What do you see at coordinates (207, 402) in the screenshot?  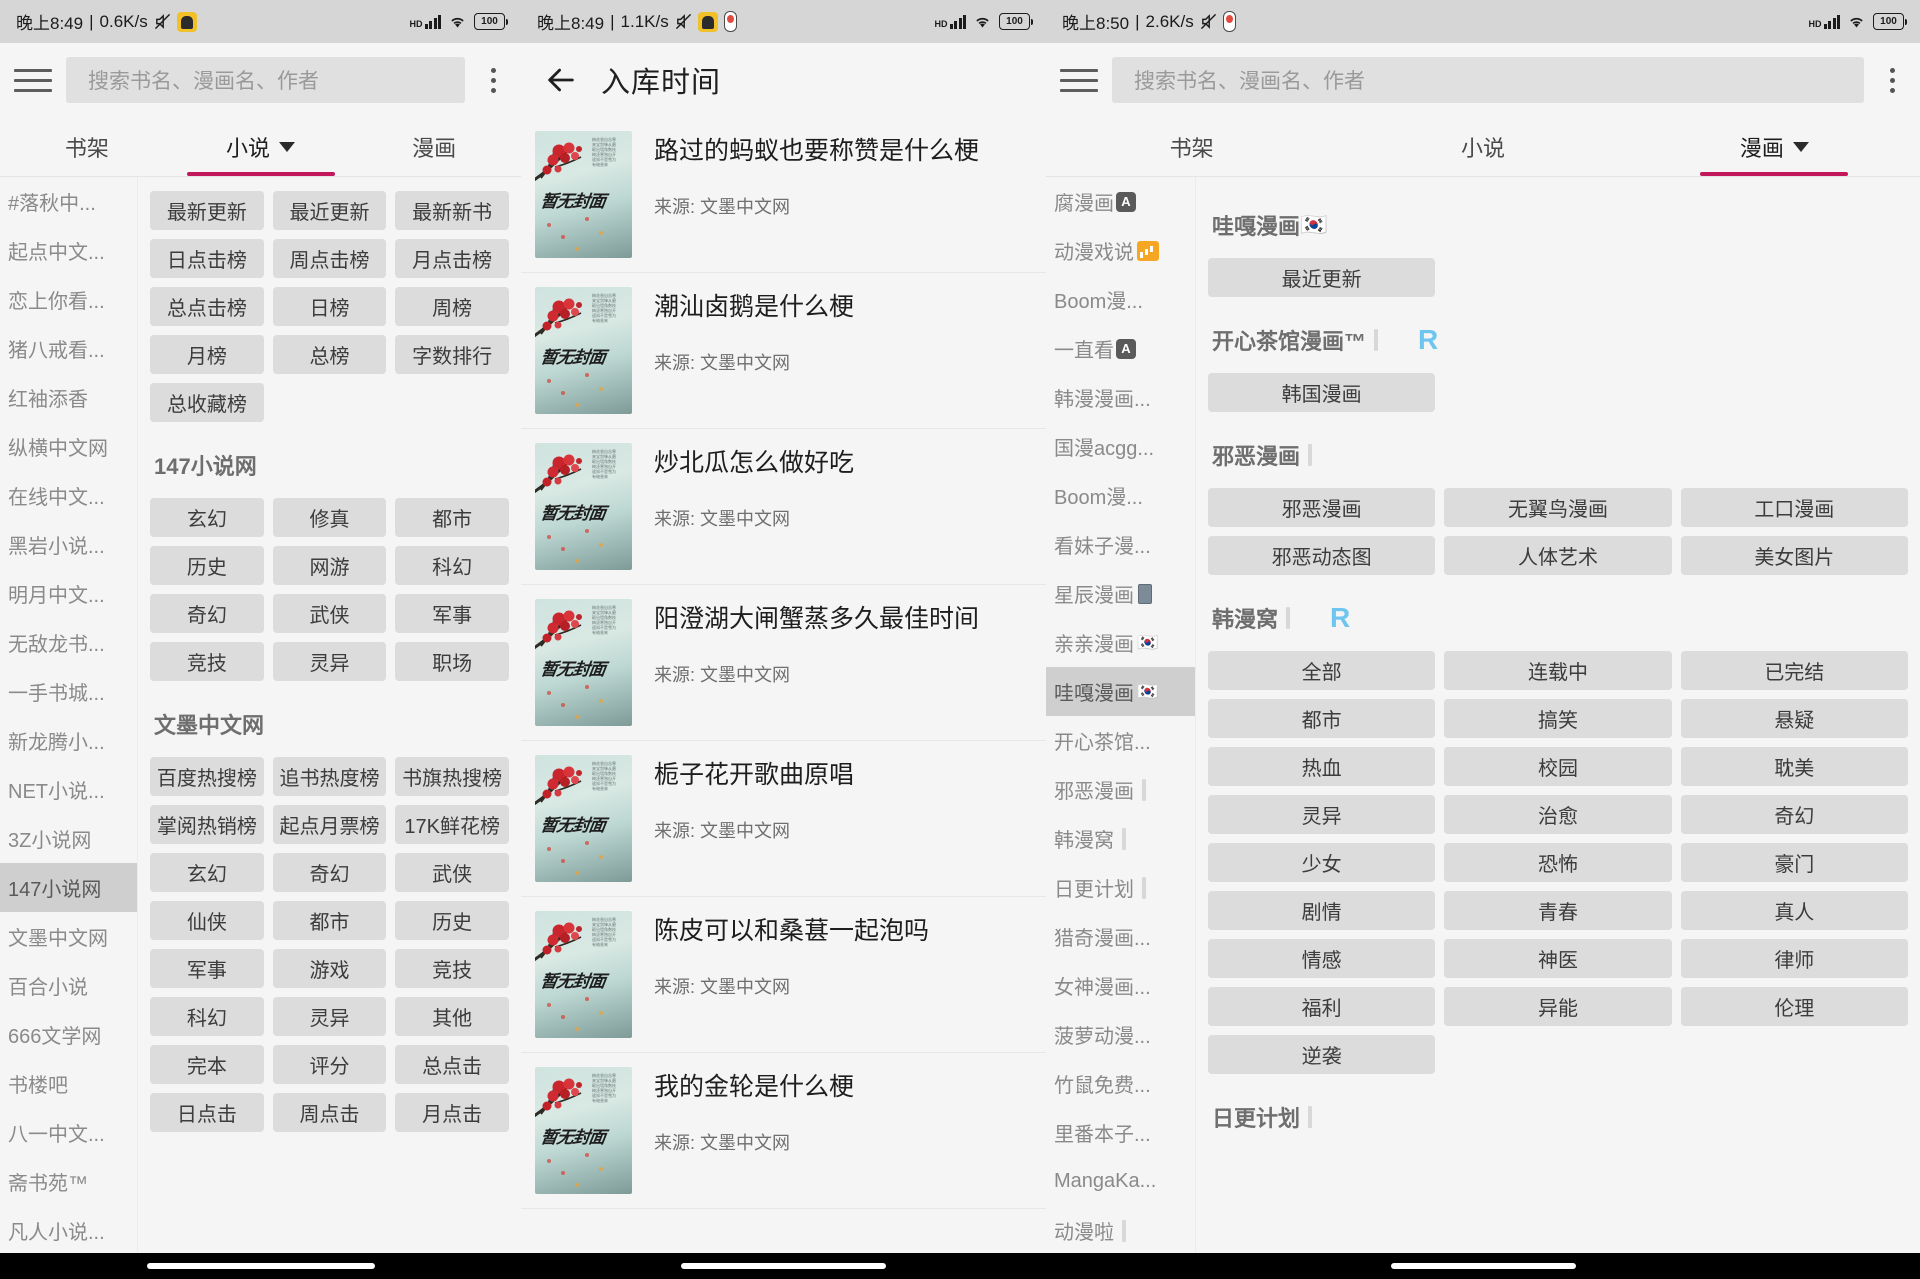 I see `tag-button: 总收藏榜` at bounding box center [207, 402].